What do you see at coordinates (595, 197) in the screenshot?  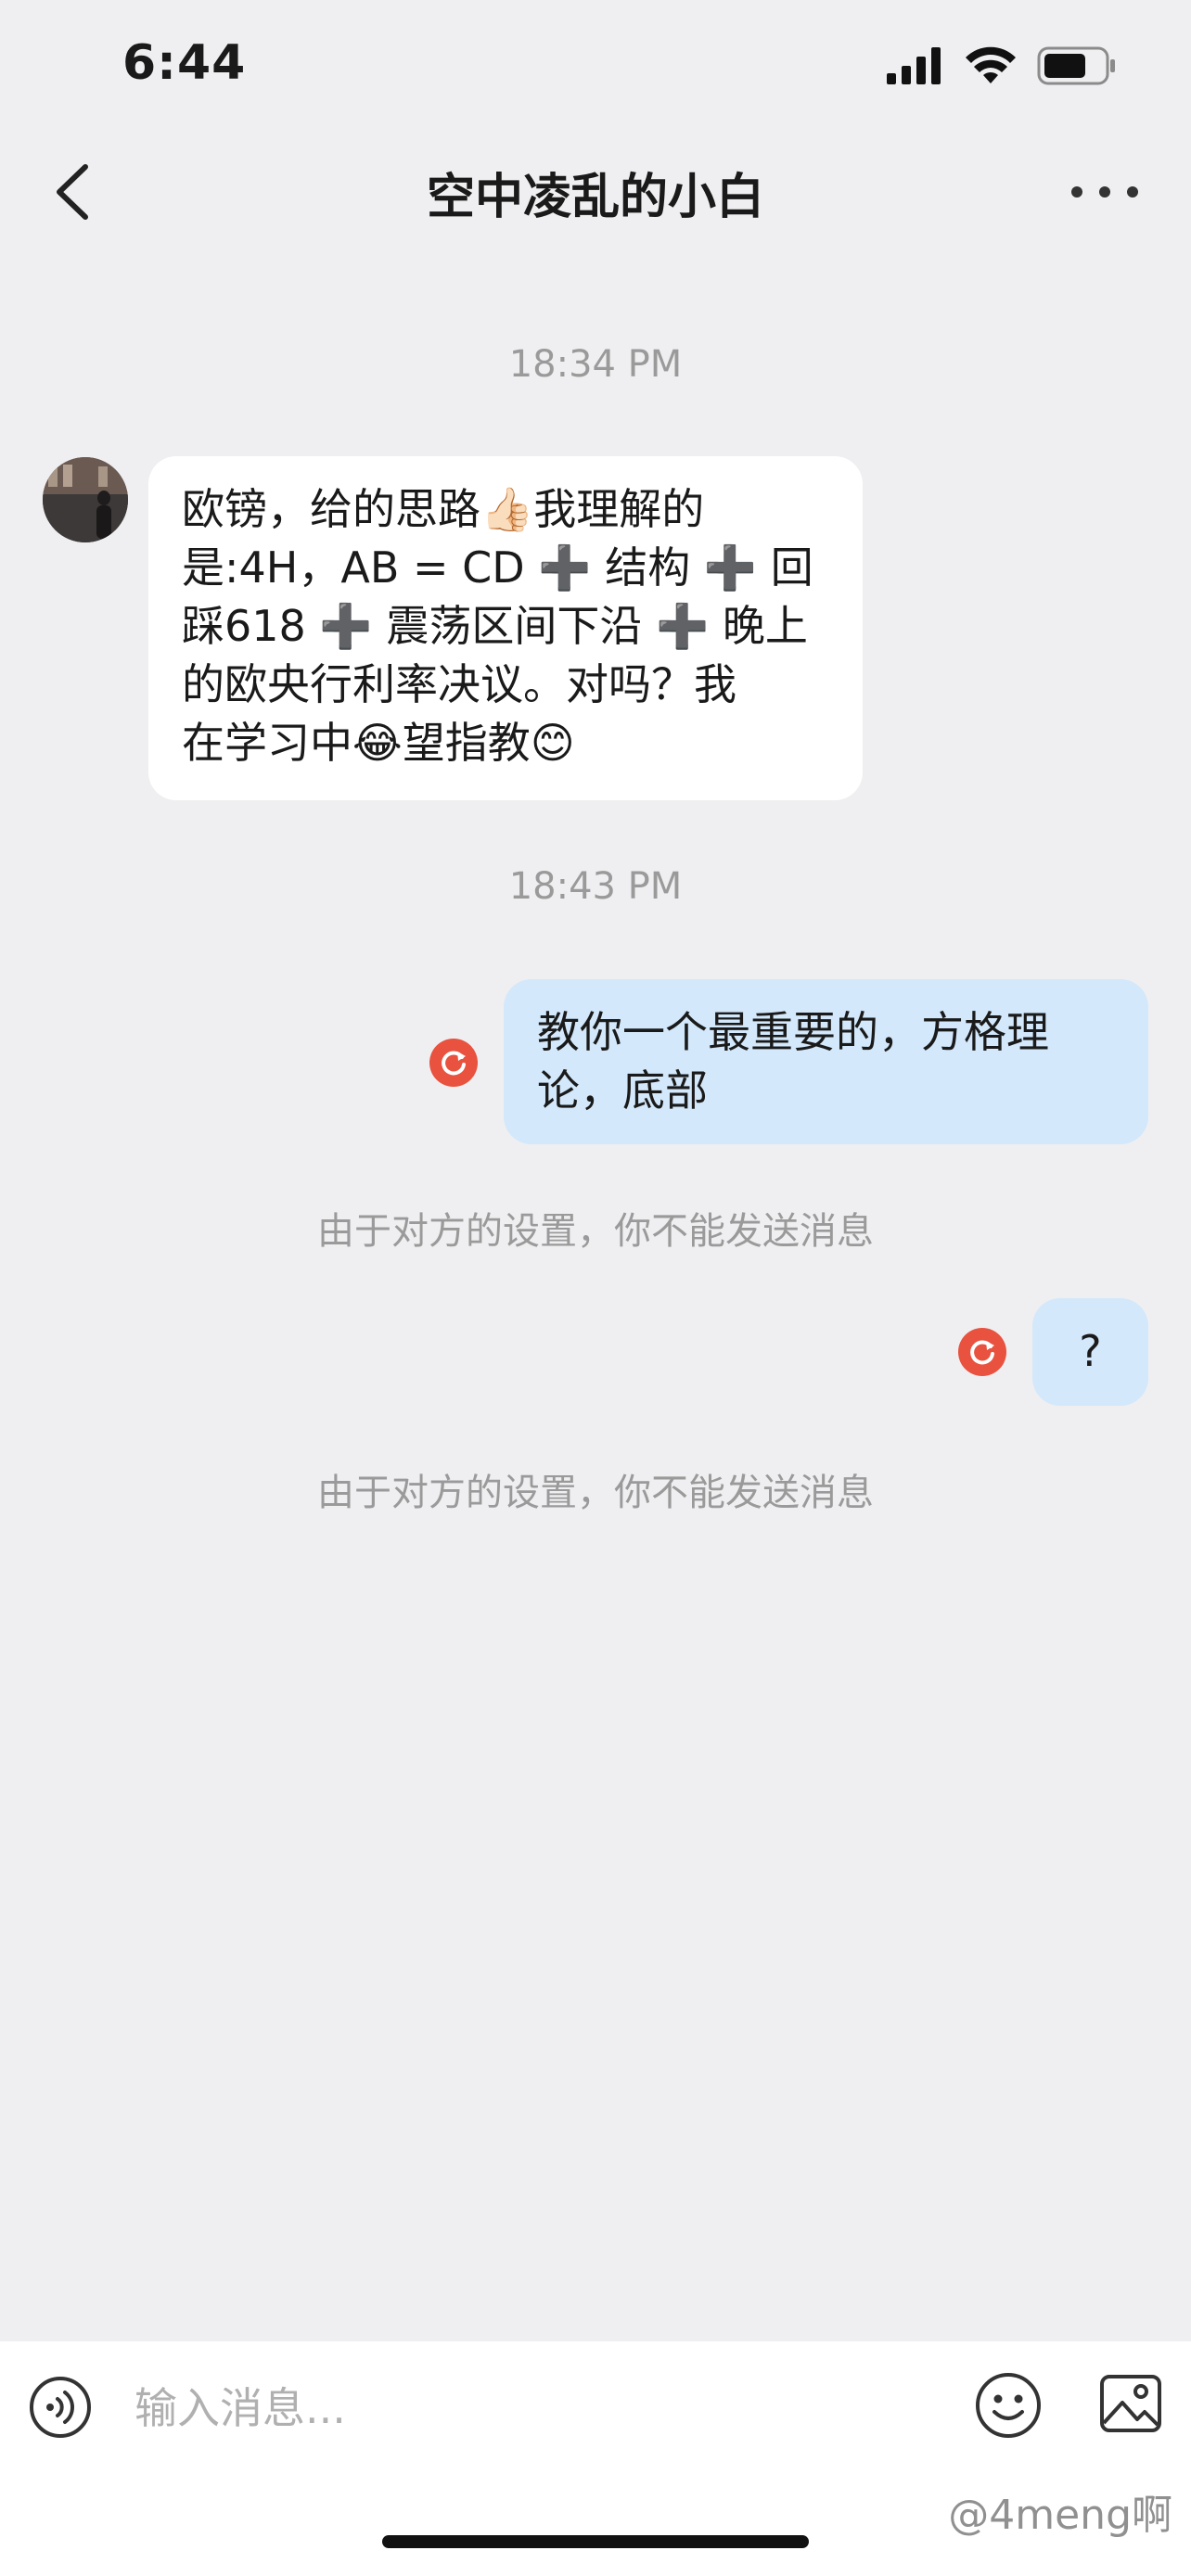 I see `chat-title: 空中凌乱的小白` at bounding box center [595, 197].